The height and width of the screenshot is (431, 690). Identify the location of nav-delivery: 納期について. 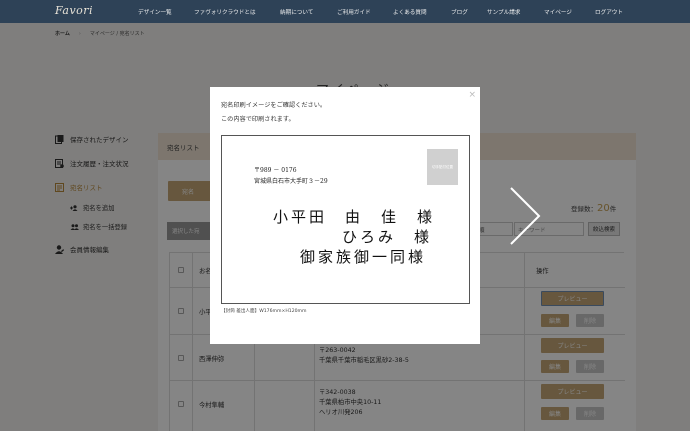
(296, 12).